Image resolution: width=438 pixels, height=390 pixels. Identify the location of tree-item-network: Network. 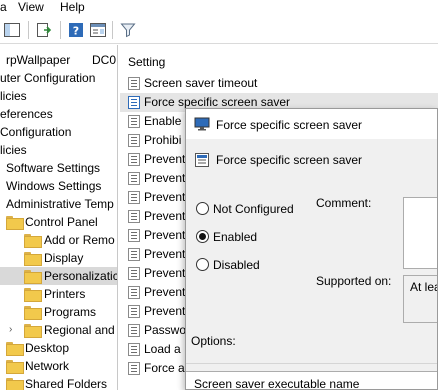
(58, 366).